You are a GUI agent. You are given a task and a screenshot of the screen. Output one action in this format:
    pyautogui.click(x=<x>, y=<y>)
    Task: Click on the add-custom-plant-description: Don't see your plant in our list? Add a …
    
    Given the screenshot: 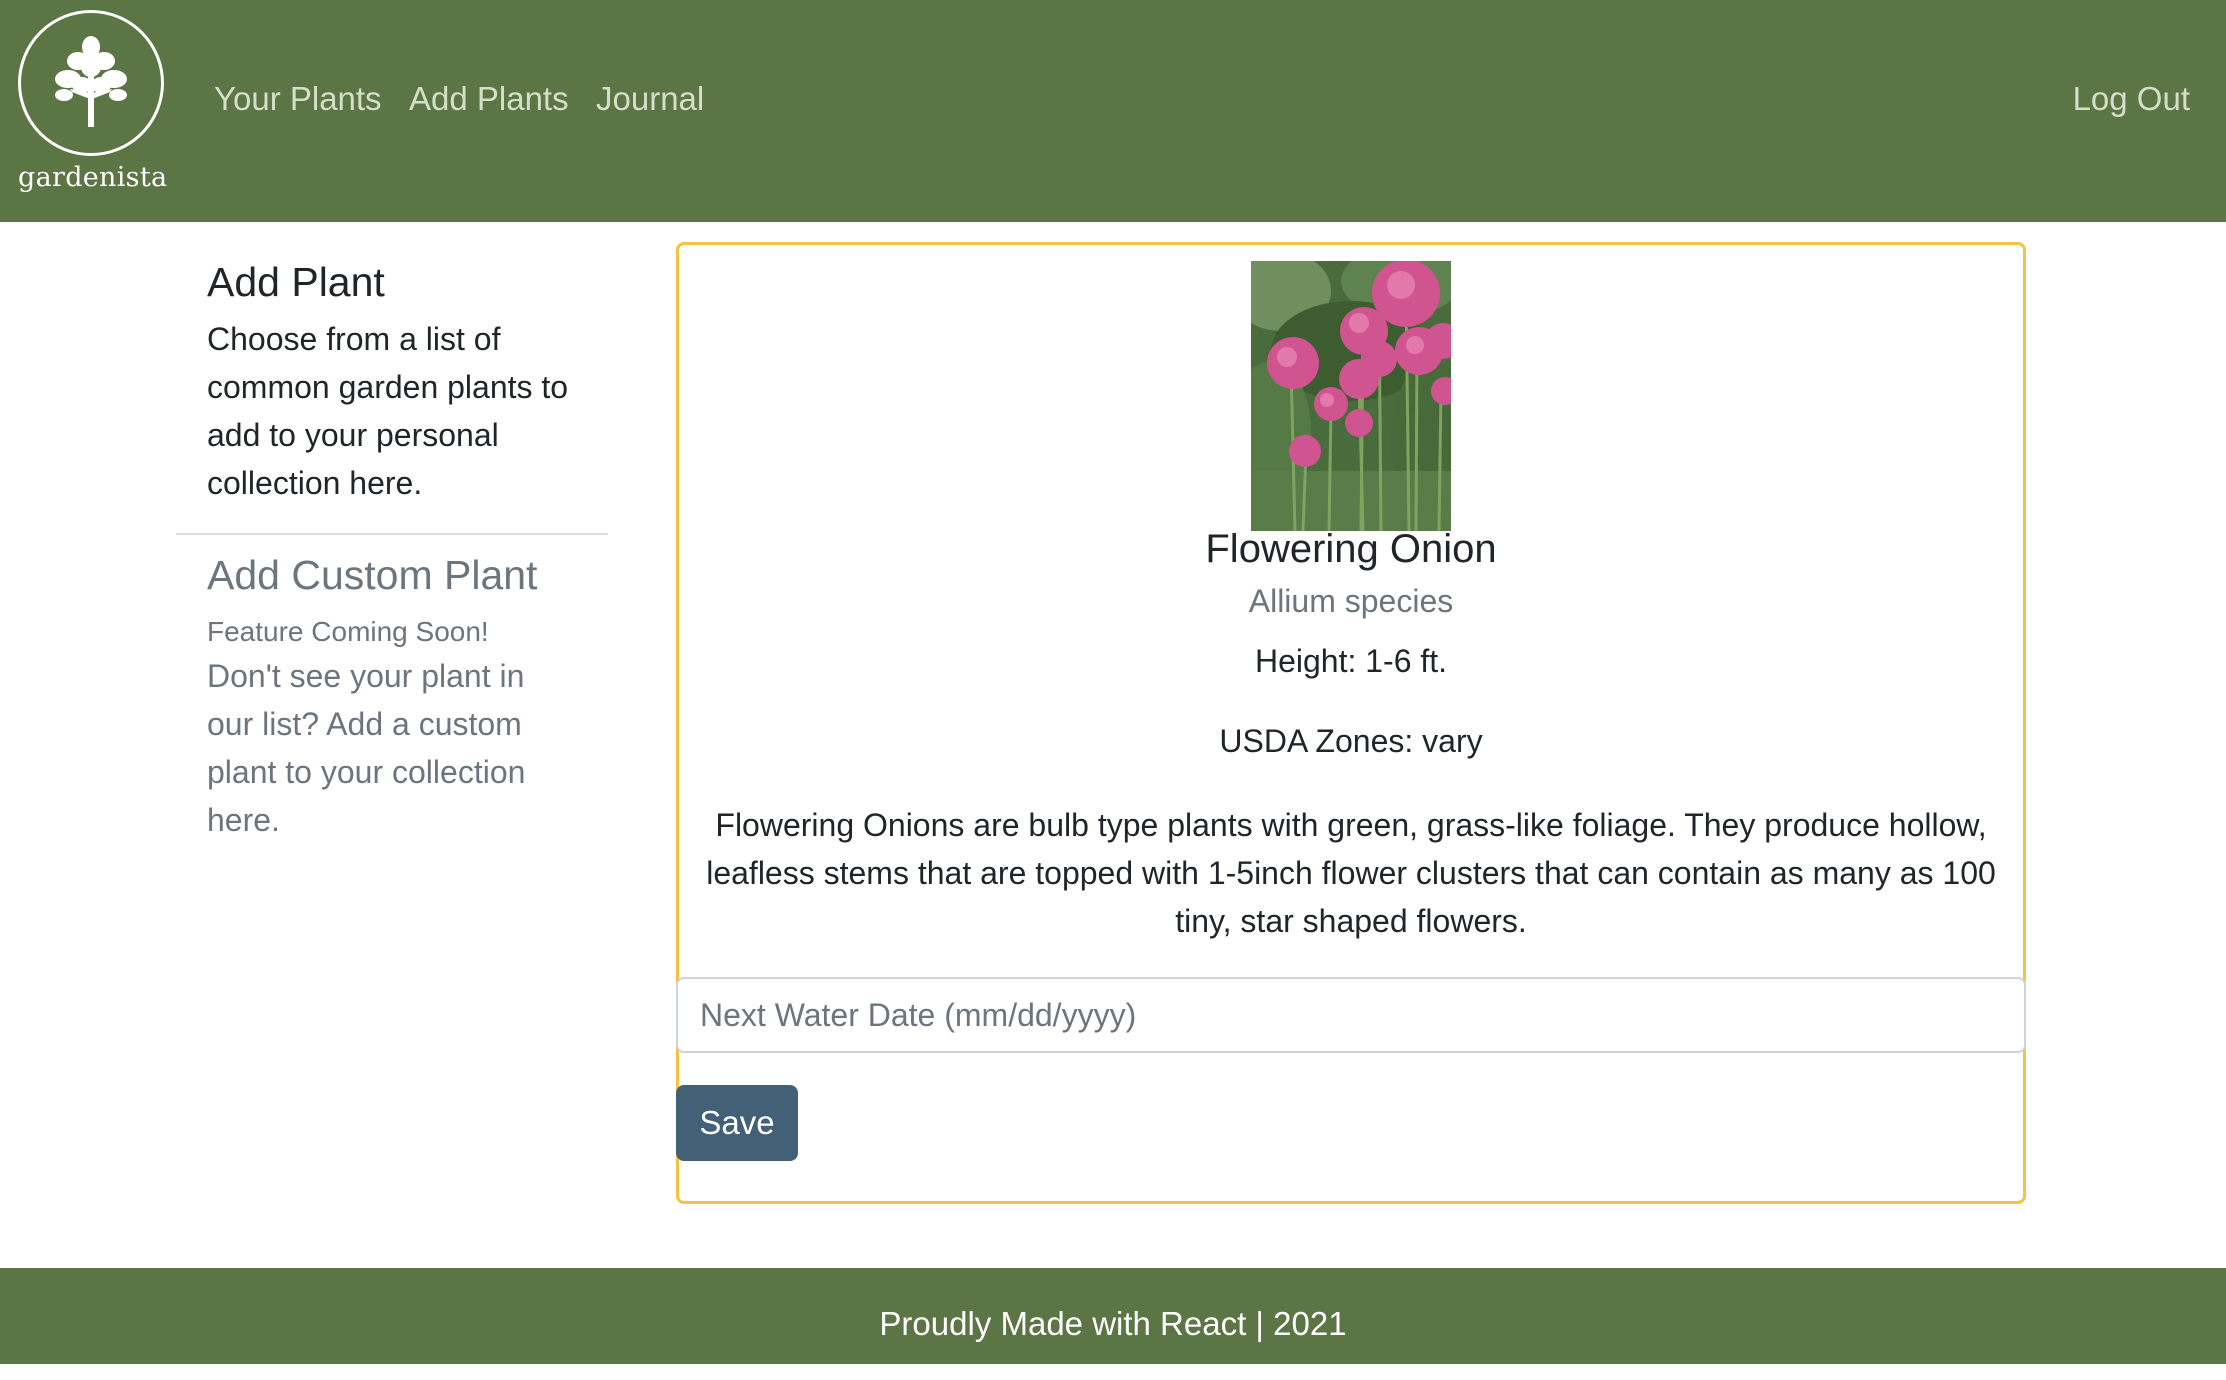 What is the action you would take?
    pyautogui.click(x=366, y=748)
    